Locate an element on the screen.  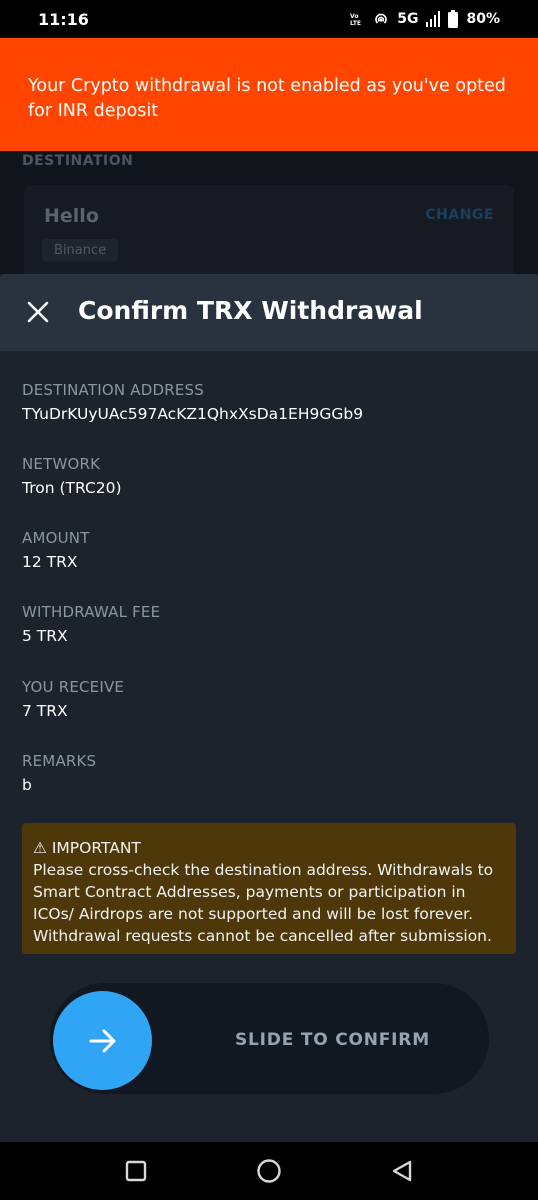
slider-handle is located at coordinates (102, 1040).